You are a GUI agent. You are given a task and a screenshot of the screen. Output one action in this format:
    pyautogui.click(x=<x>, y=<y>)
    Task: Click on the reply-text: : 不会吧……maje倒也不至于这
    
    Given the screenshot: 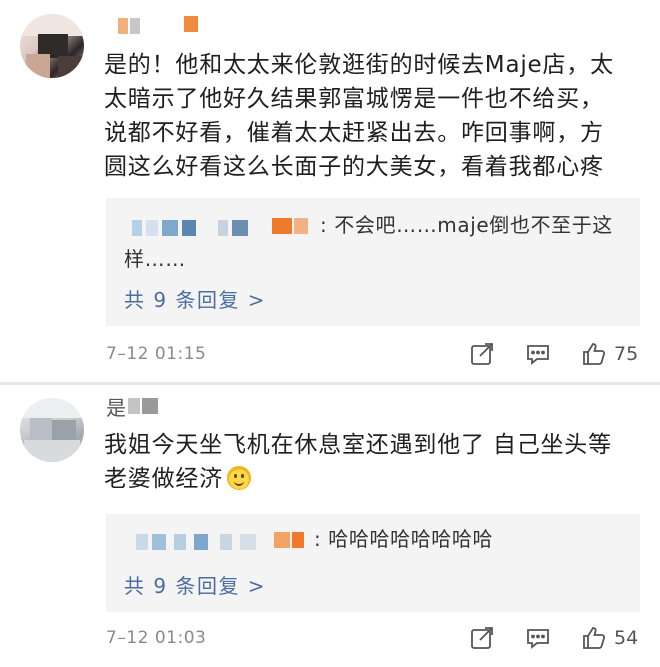 What is the action you would take?
    pyautogui.click(x=466, y=225)
    